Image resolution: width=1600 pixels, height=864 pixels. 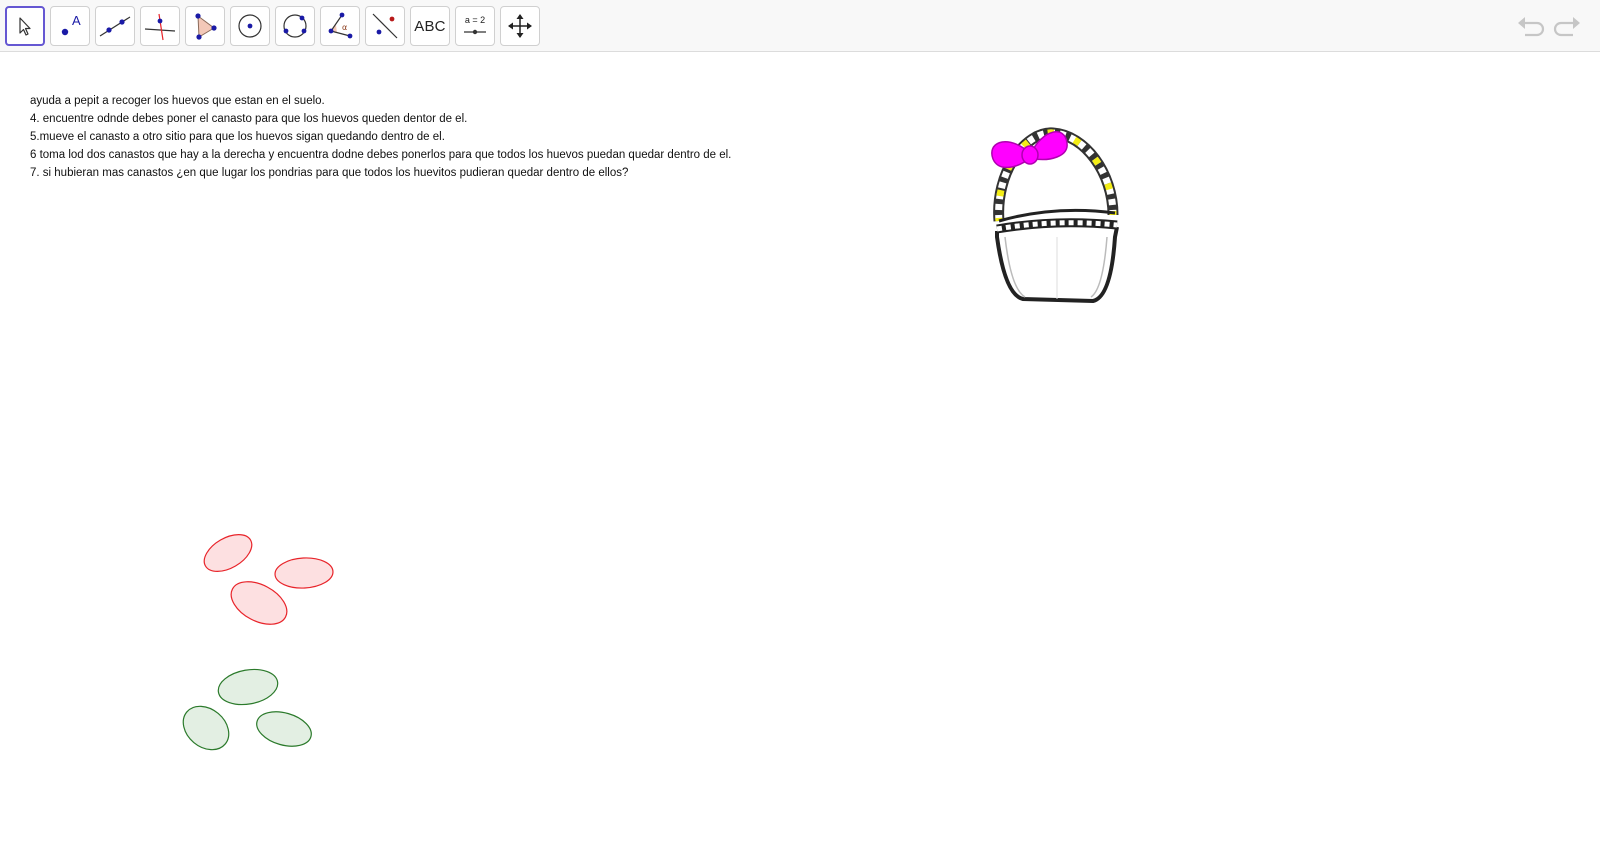 I want to click on perpendicular-line-tool-button, so click(x=160, y=26).